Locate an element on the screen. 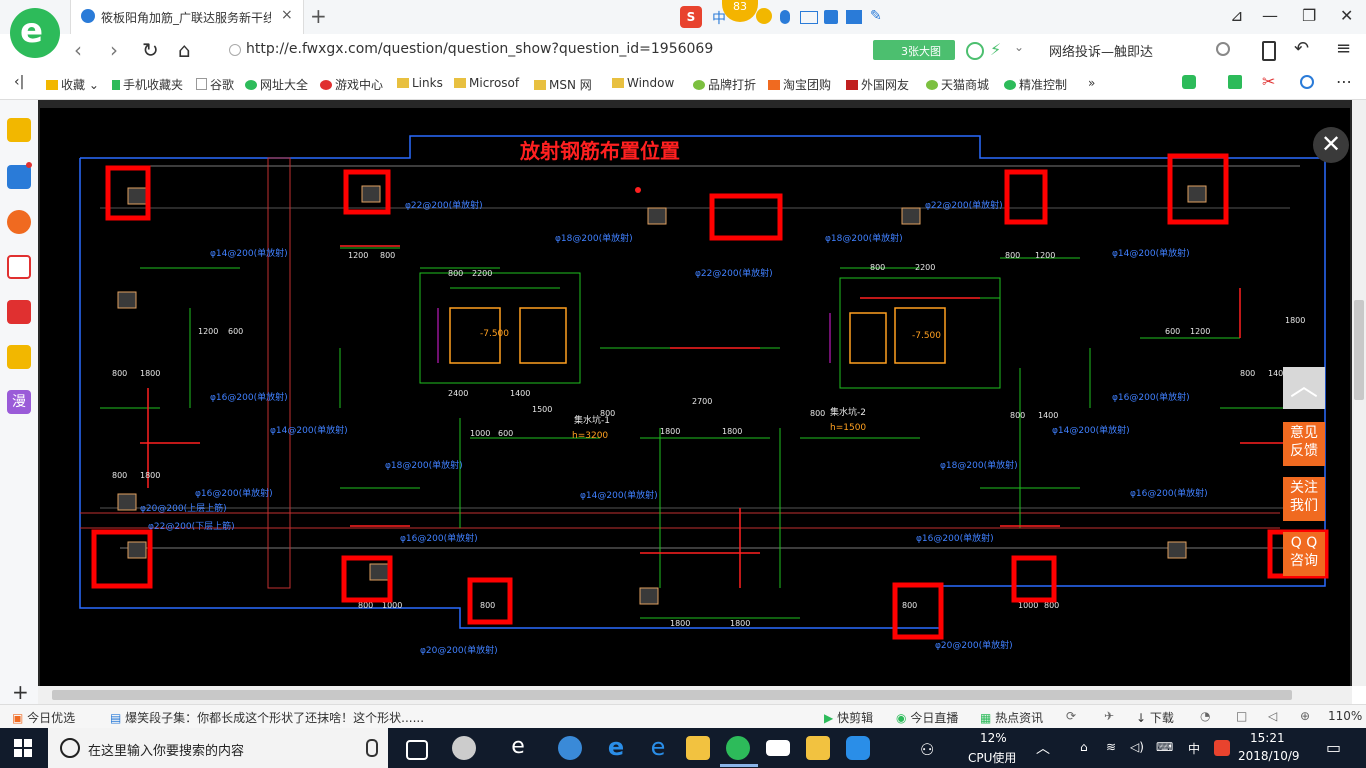 This screenshot has height=768, width=1366. ie-legacy-icon: e is located at coordinates (518, 748).